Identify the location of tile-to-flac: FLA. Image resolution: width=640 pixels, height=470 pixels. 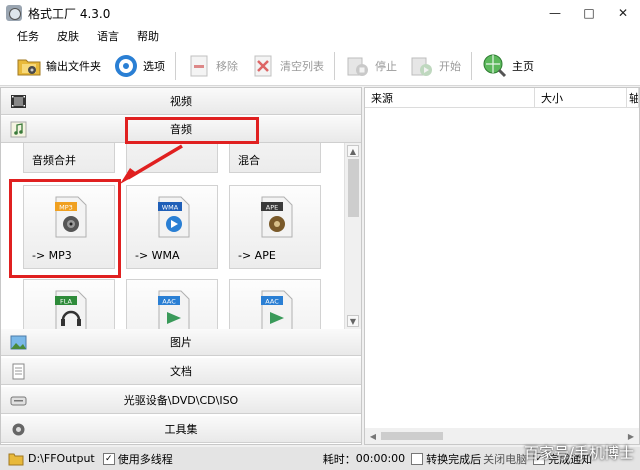
(69, 304).